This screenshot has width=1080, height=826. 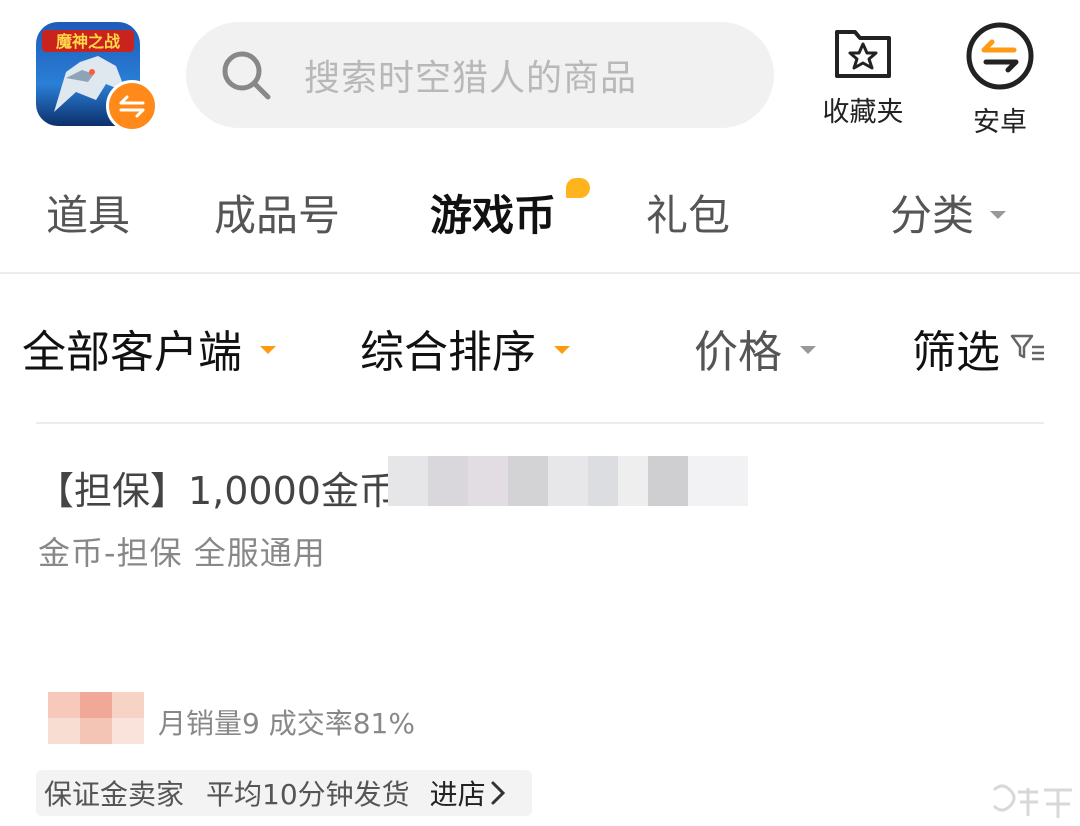 I want to click on app-icon-title: 魔神之战, so click(x=88, y=41).